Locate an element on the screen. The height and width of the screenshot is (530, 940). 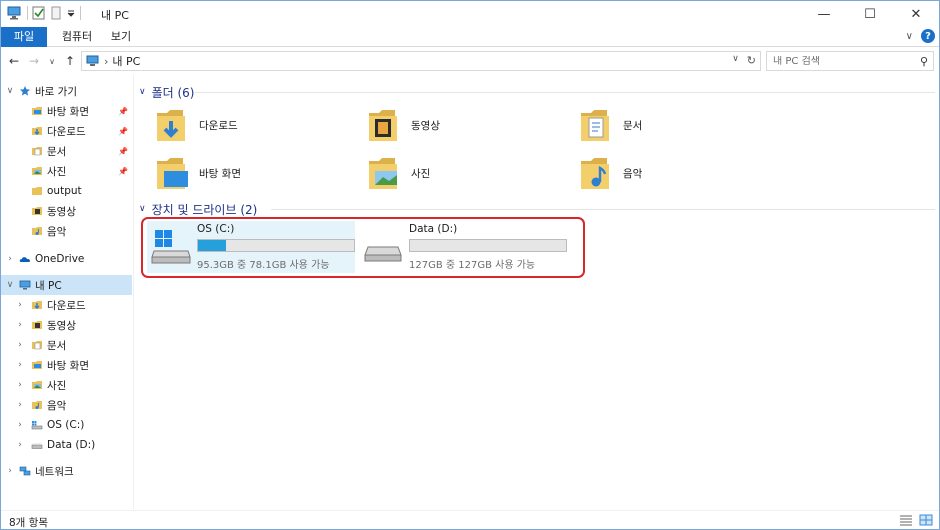
tree-quick-access: ∨ 바로 가기 is located at coordinates (66, 91).